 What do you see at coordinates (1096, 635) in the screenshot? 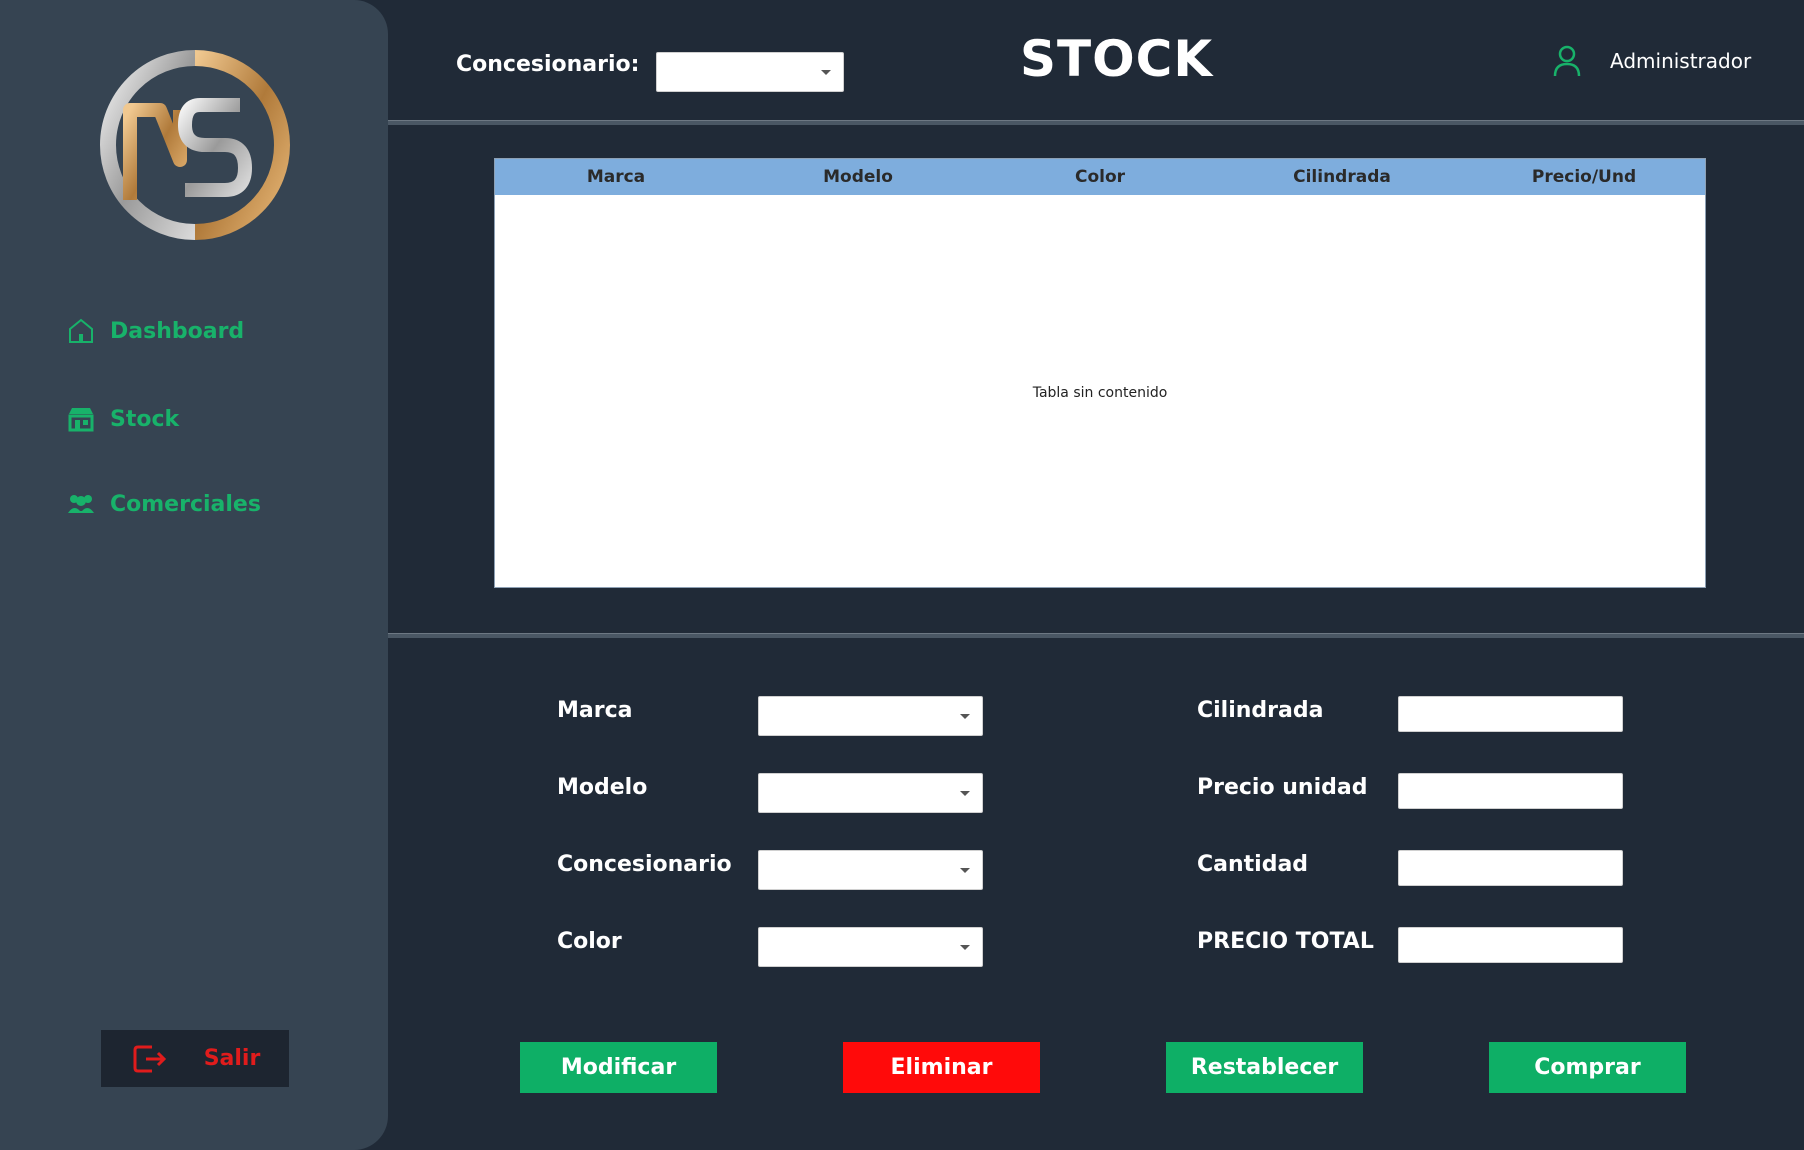
I see `divider-middle` at bounding box center [1096, 635].